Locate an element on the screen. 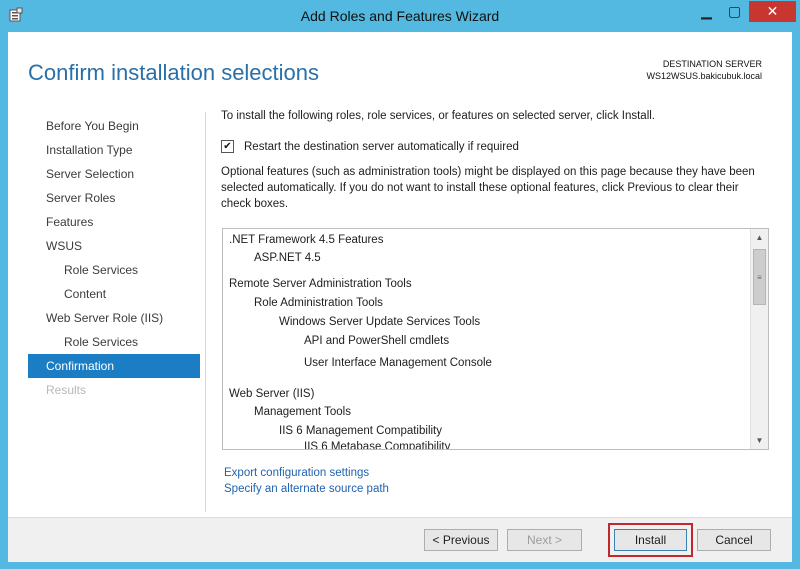 The width and height of the screenshot is (800, 569). nav-item-server-selection: Server Selection is located at coordinates (114, 174).